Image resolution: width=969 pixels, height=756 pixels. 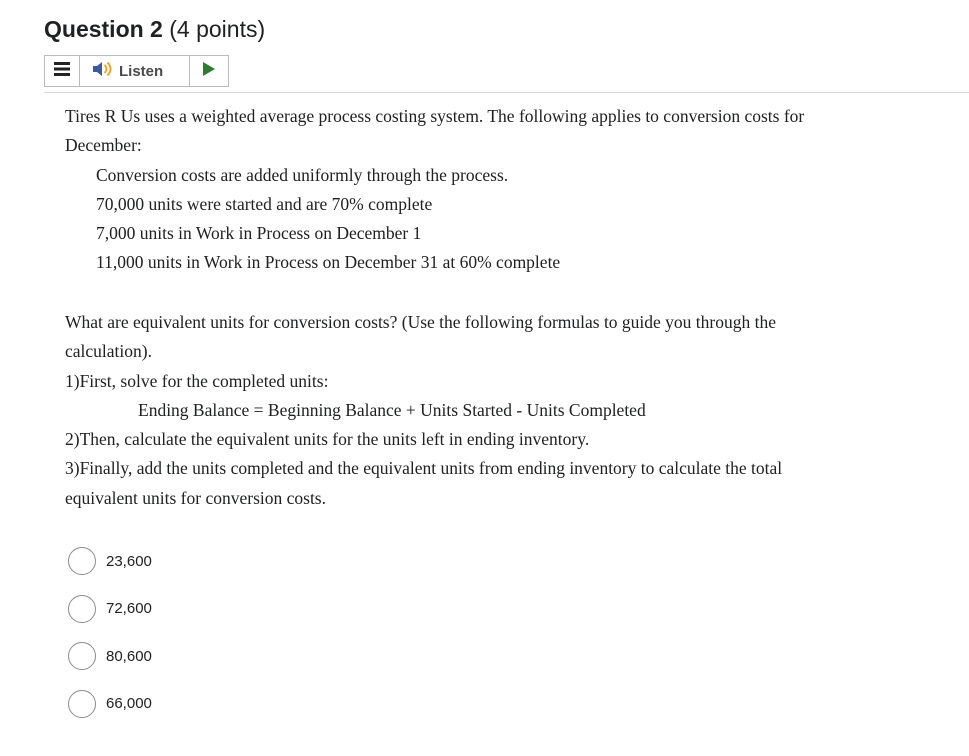 I want to click on step-1: 1)First, solve for the completed units:, so click(x=197, y=380).